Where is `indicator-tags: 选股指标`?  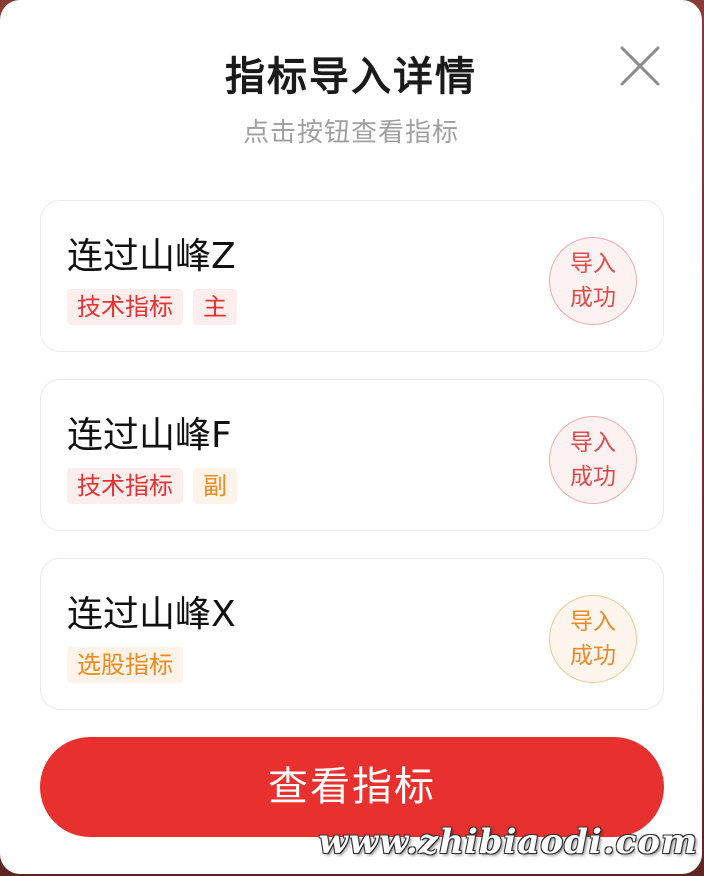
indicator-tags: 选股指标 is located at coordinates (125, 665).